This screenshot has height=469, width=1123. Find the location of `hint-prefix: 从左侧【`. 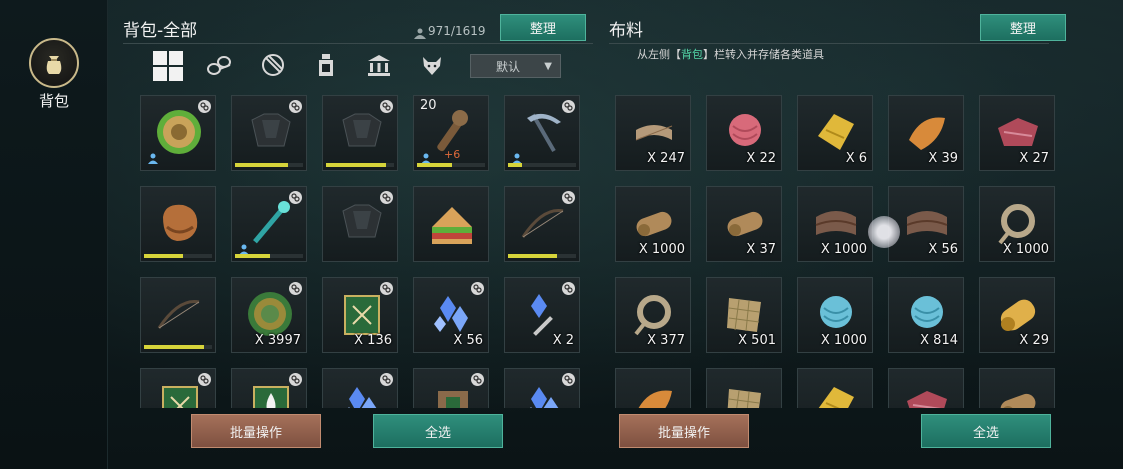

hint-prefix: 从左侧【 is located at coordinates (659, 54).